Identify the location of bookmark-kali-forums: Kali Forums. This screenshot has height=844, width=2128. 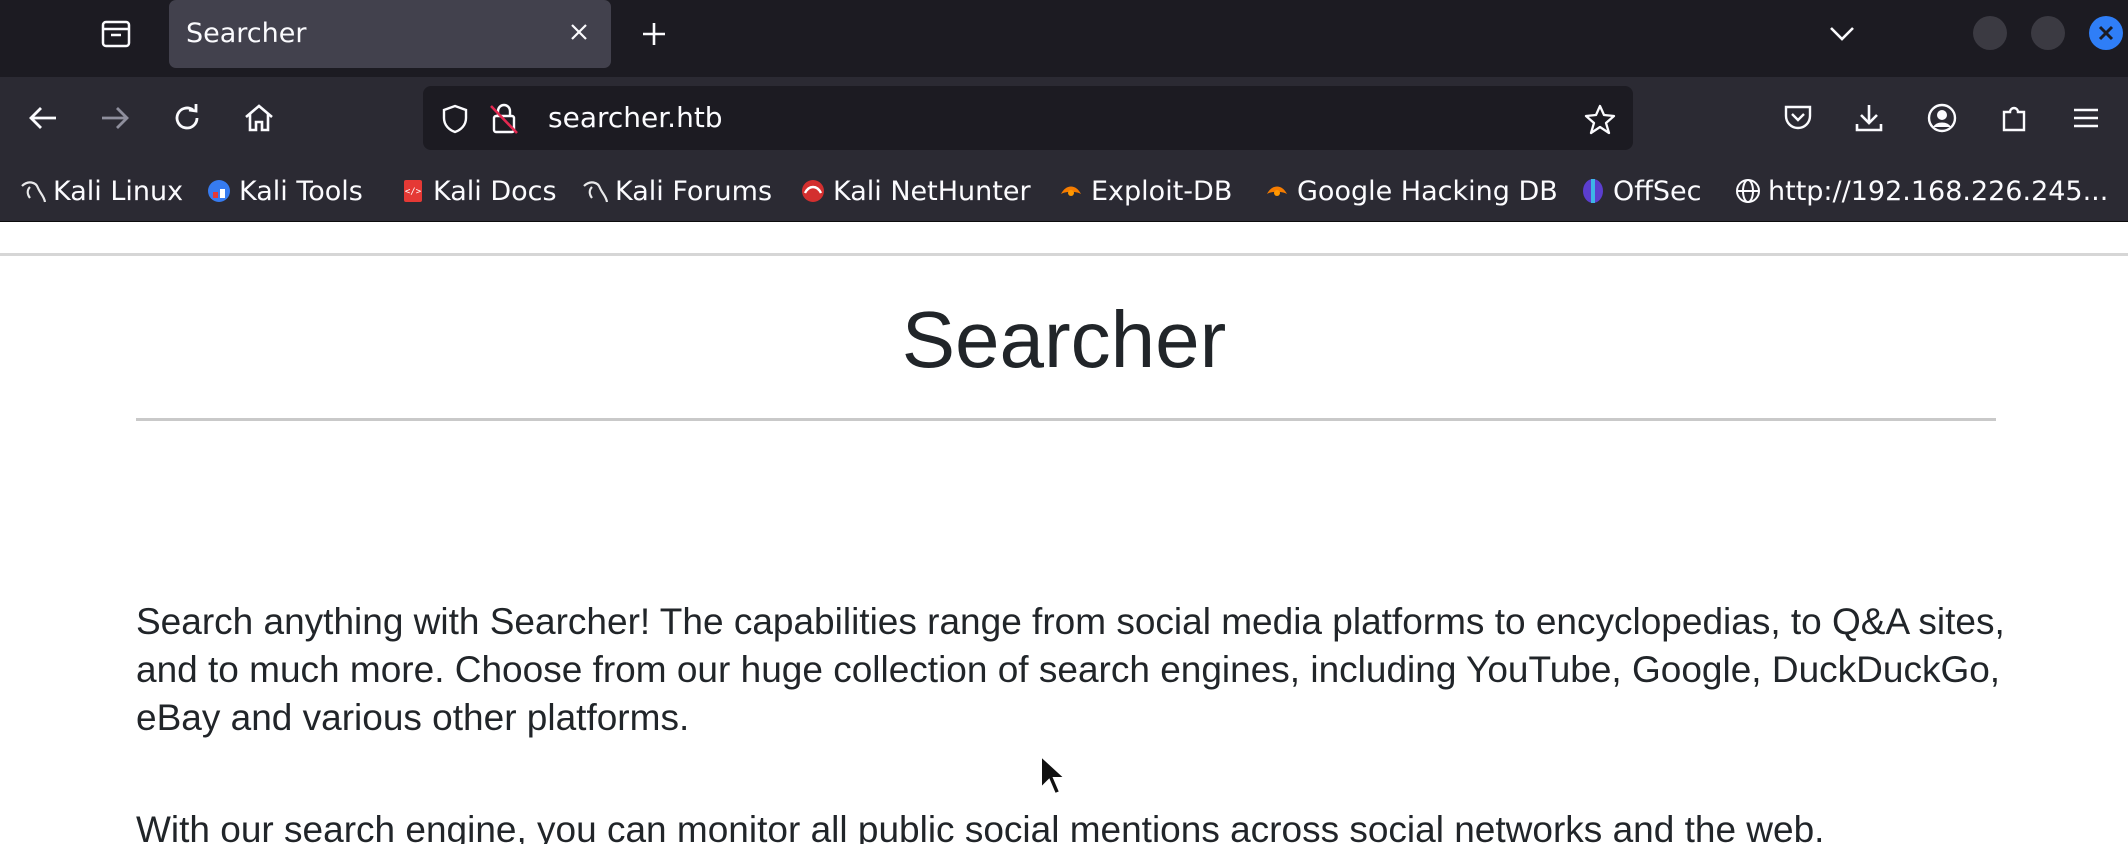
(677, 191).